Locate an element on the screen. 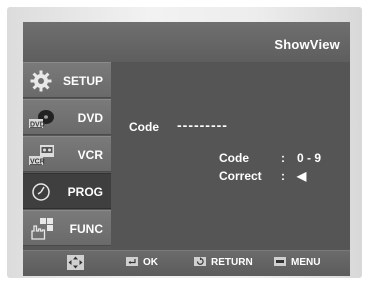 The height and width of the screenshot is (286, 371). move-button is located at coordinates (75, 262).